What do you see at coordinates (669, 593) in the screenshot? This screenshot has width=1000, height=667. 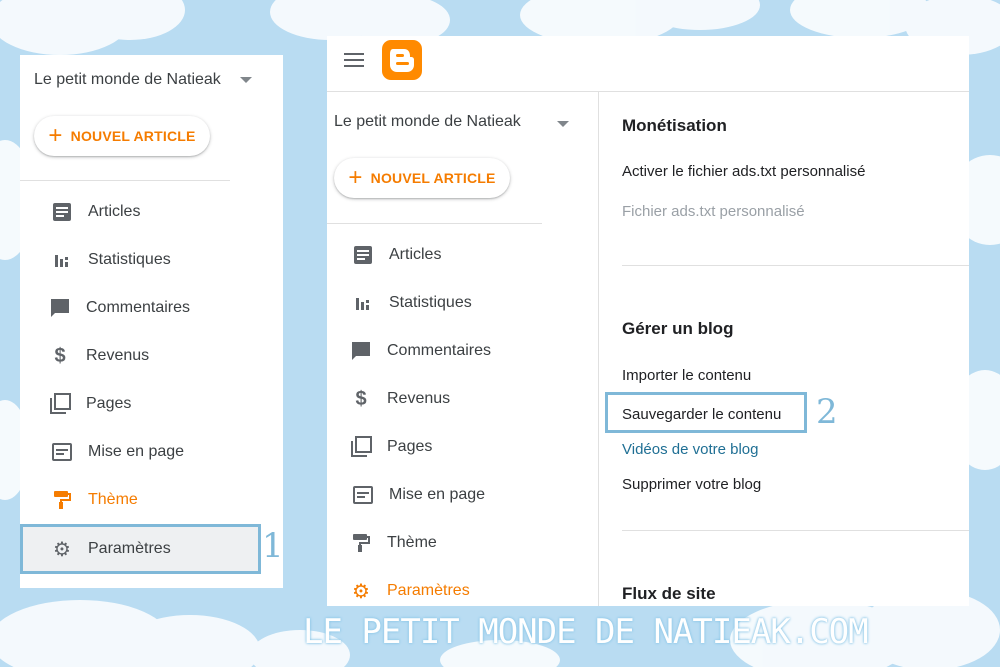 I see `section-title-site-feed: Flux de site` at bounding box center [669, 593].